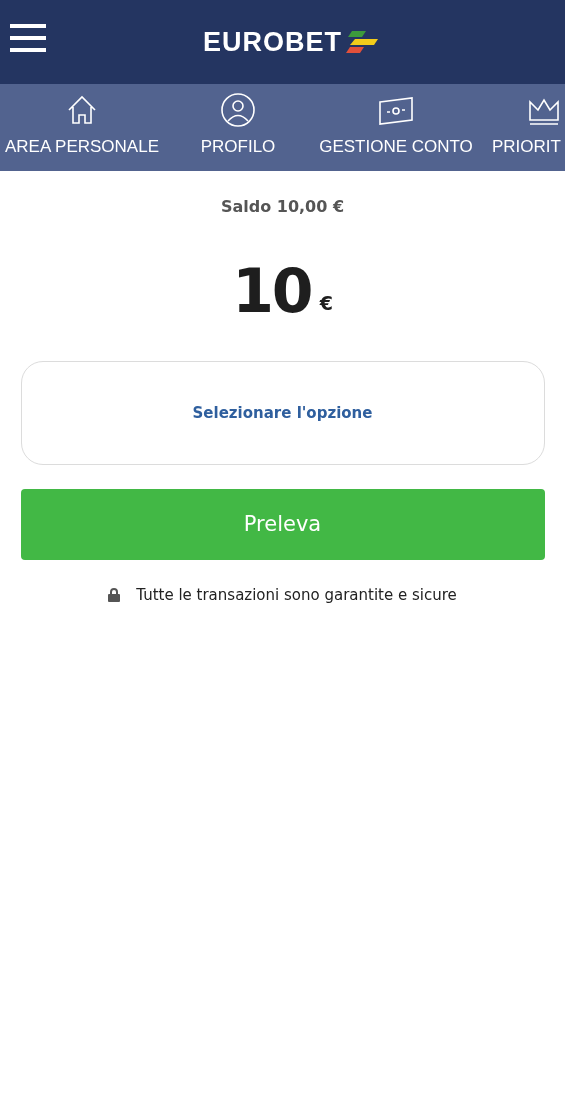 The image size is (565, 1112). I want to click on menu-icon, so click(28, 38).